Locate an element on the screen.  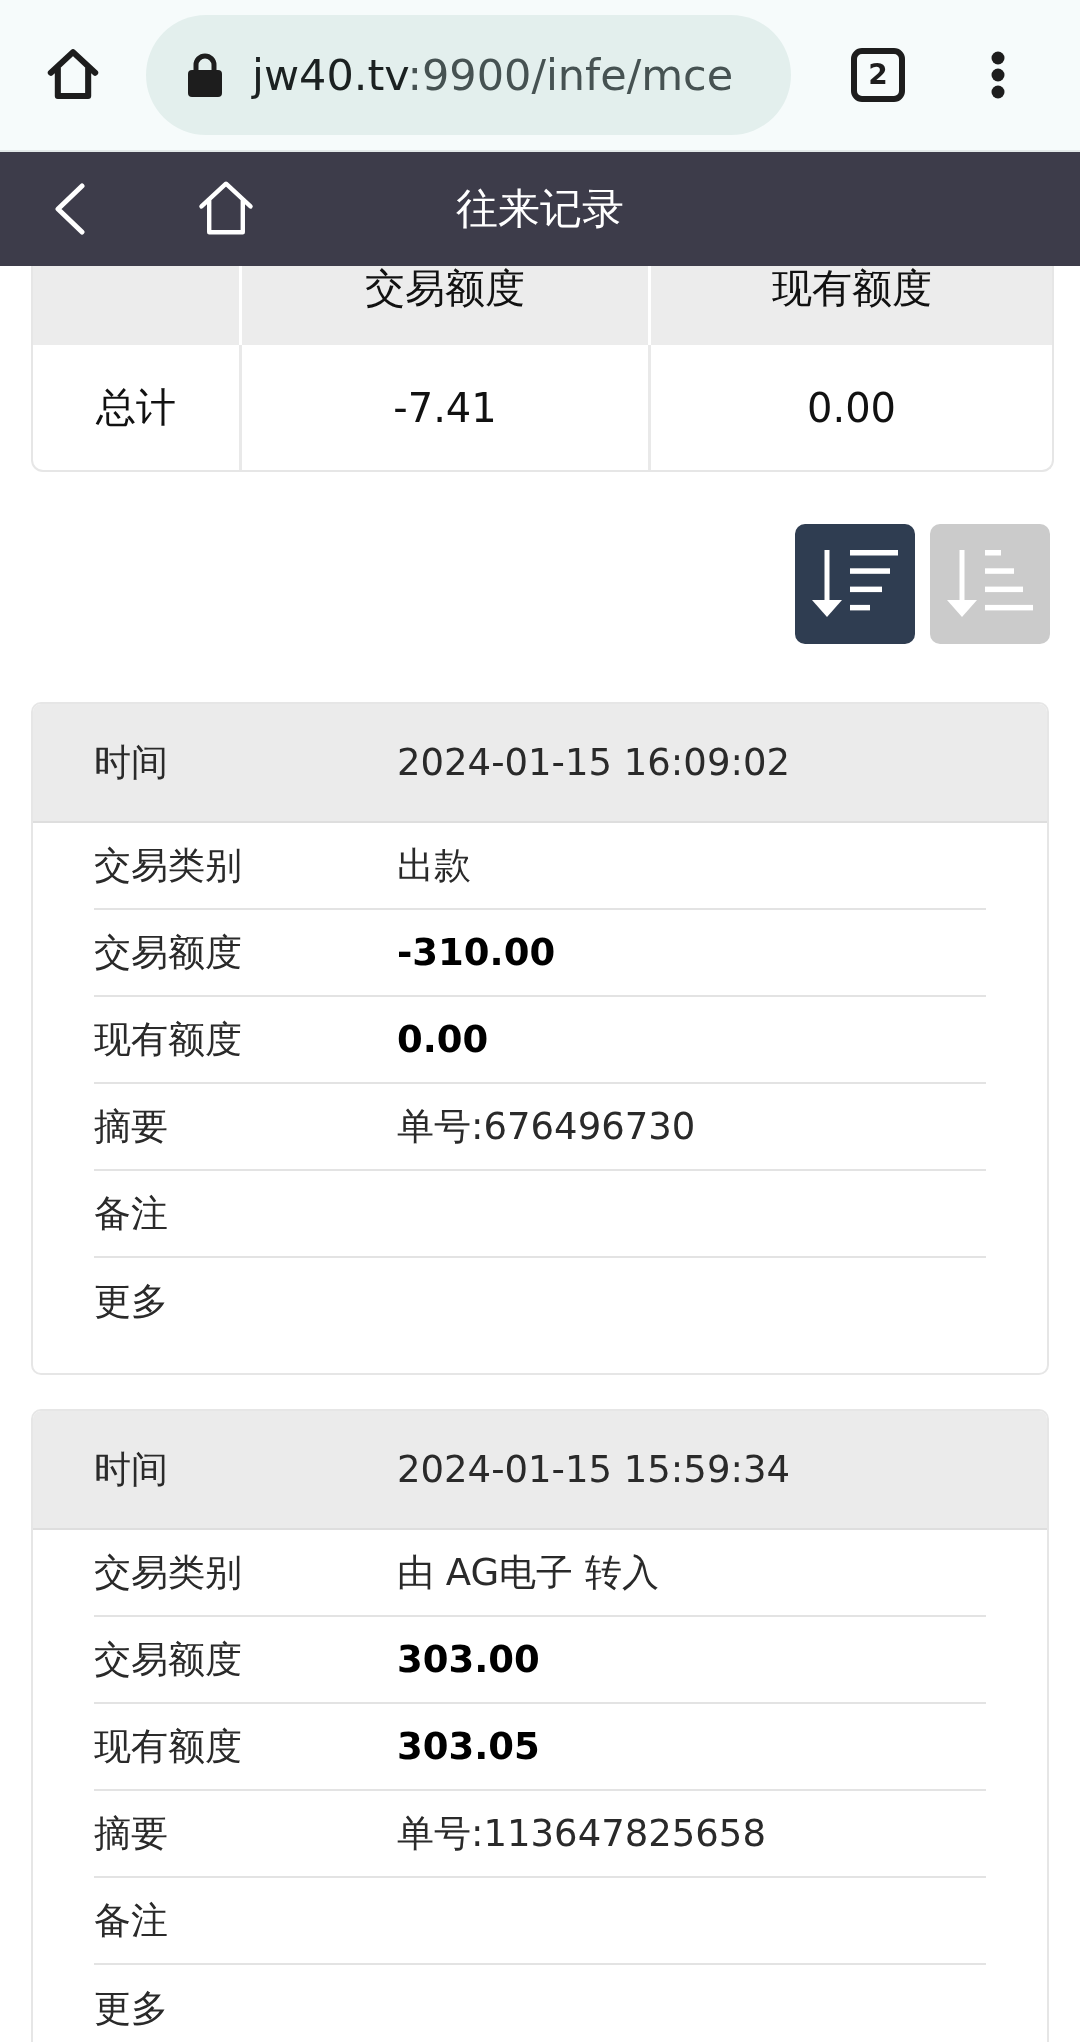
table-value: -7.41 is located at coordinates (445, 407).